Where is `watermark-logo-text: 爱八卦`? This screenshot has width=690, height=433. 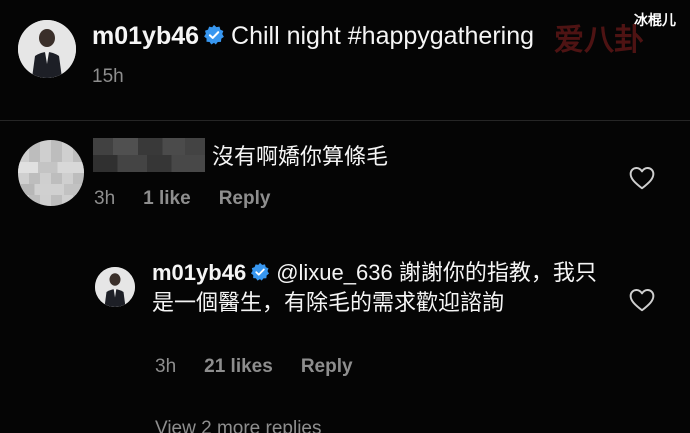
watermark-logo-text: 爱八卦 is located at coordinates (599, 40).